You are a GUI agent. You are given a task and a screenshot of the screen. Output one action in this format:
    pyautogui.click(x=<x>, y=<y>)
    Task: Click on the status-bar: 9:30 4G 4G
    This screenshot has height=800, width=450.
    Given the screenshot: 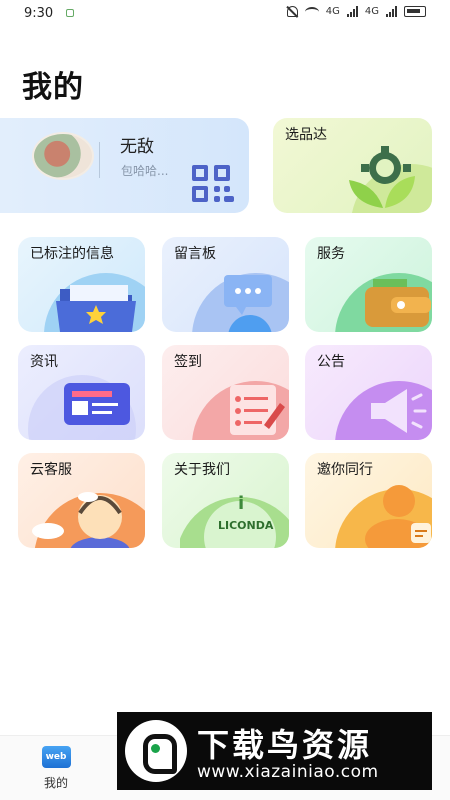 What is the action you would take?
    pyautogui.click(x=225, y=14)
    